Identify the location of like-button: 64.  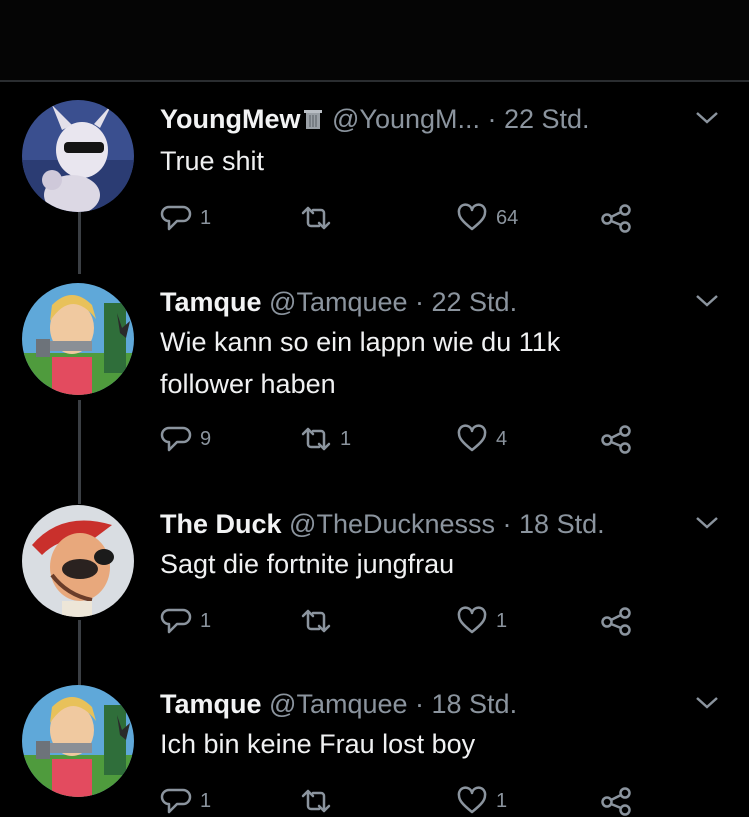
(487, 218).